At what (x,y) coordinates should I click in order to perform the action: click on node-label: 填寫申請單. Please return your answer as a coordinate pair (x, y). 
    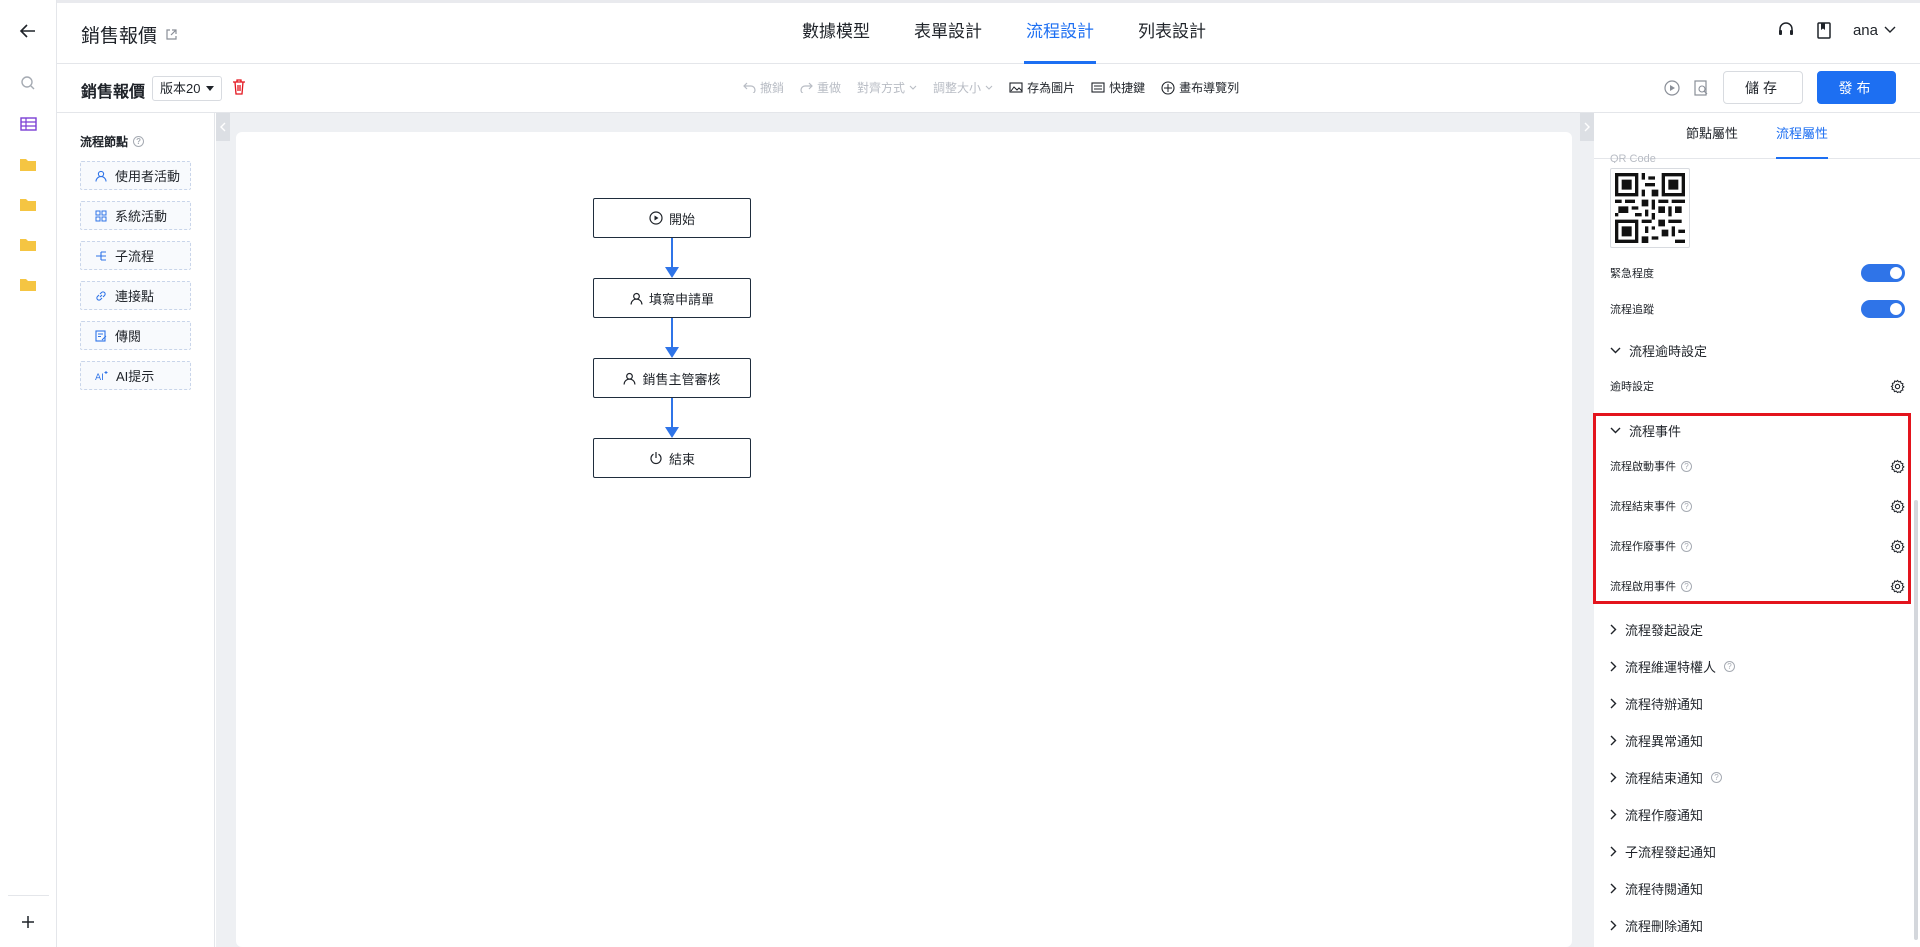
    Looking at the image, I should click on (681, 299).